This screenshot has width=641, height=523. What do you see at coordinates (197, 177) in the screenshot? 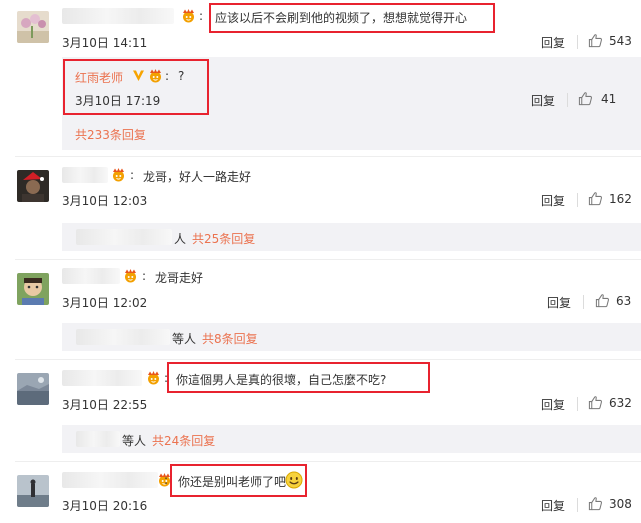
I see `comment-text: 龙哥，好人一路走好` at bounding box center [197, 177].